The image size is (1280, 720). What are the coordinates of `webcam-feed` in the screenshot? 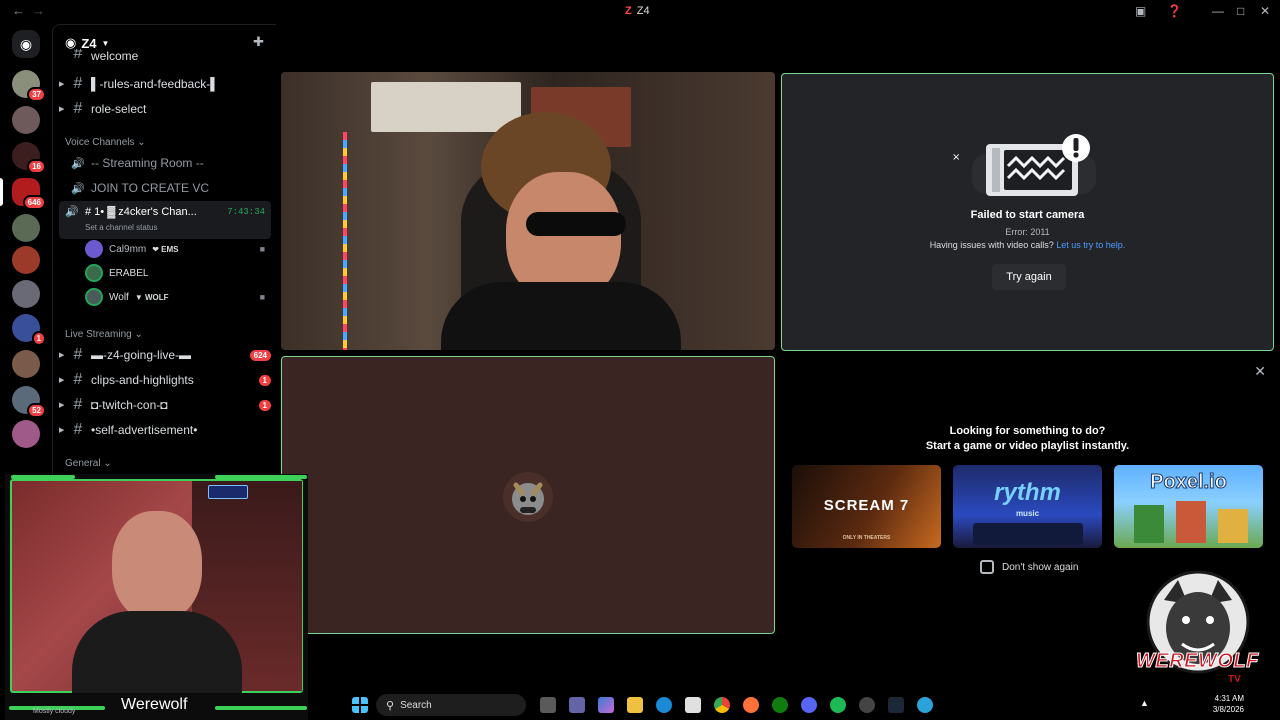 It's located at (156, 586).